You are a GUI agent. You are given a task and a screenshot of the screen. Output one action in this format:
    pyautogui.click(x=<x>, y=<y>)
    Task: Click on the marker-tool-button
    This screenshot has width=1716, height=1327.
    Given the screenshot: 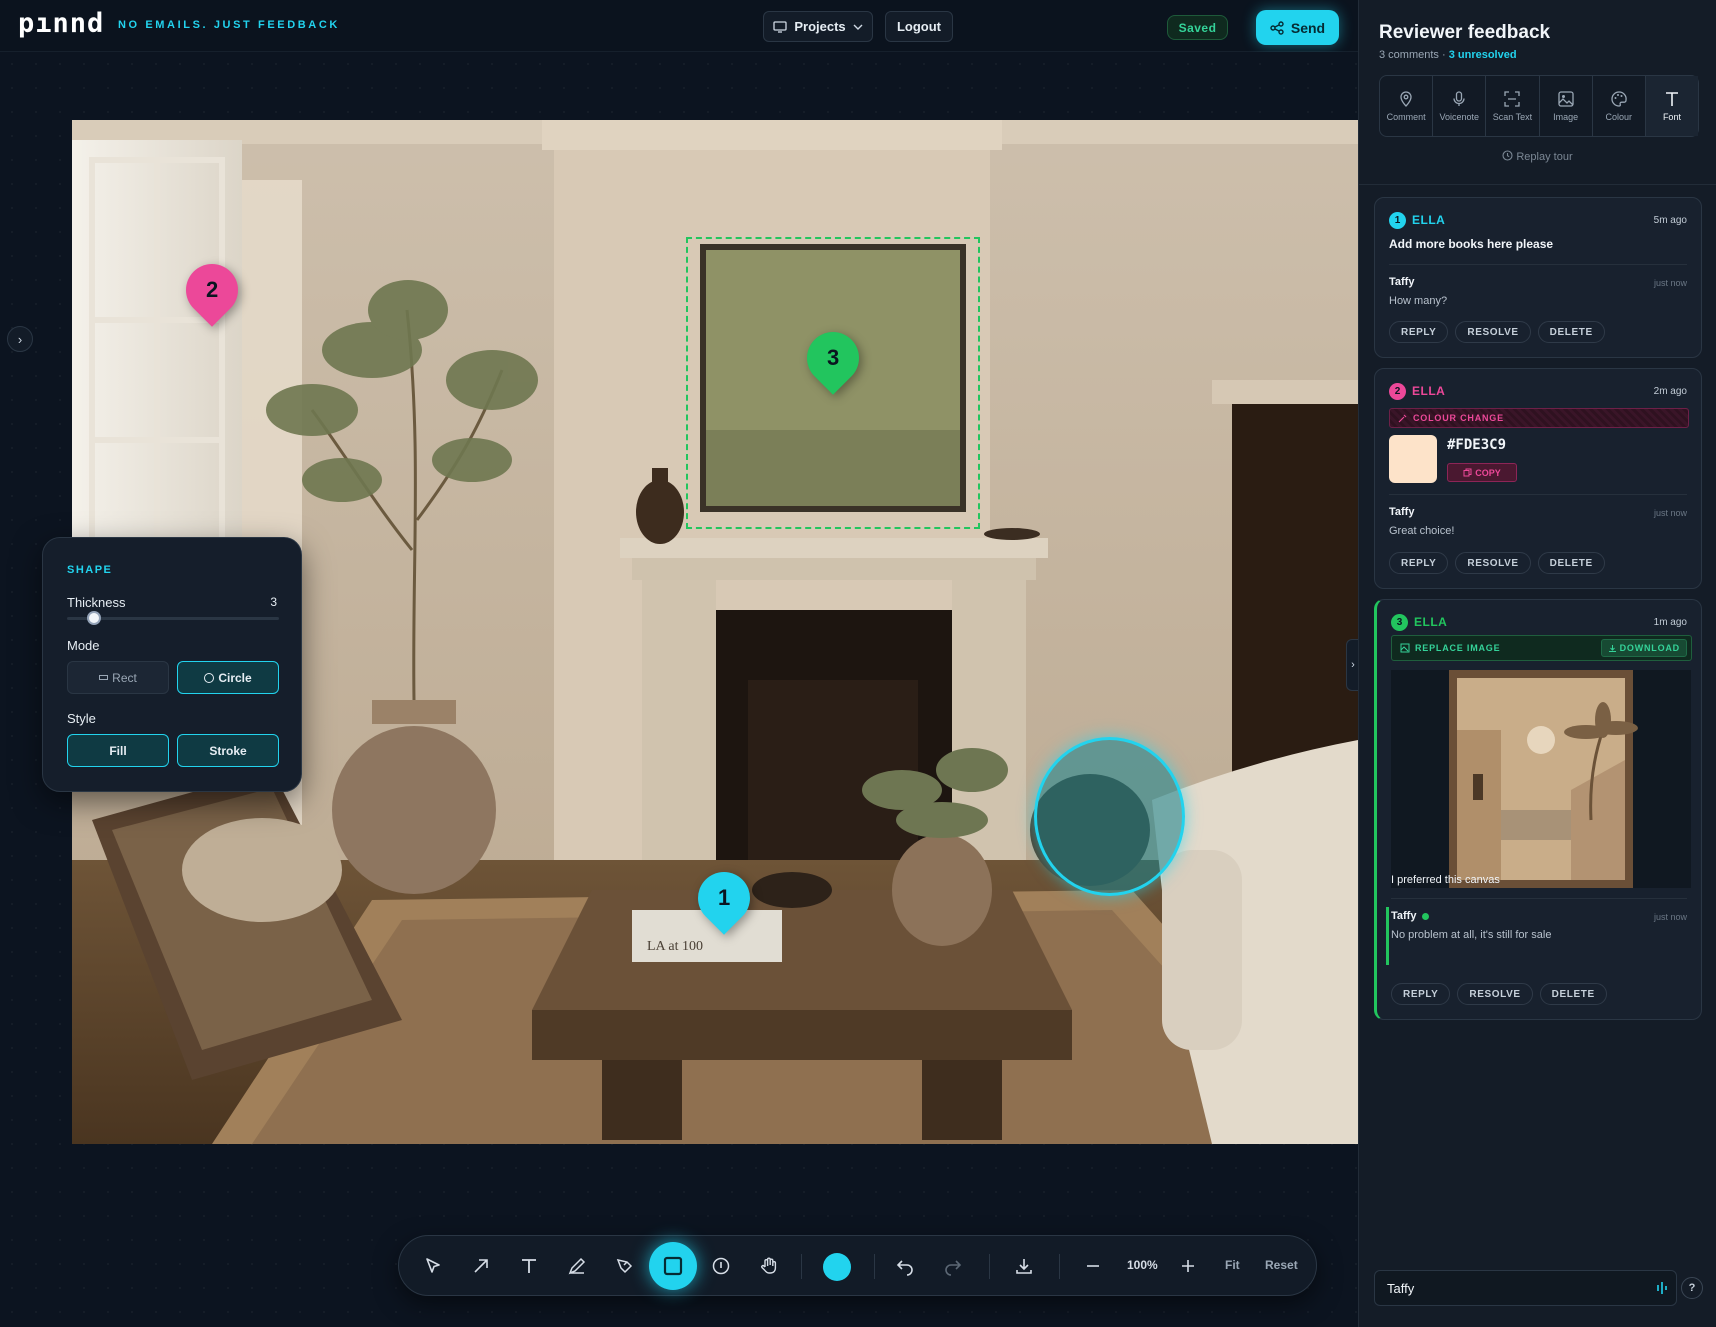 What is the action you would take?
    pyautogui.click(x=625, y=1266)
    